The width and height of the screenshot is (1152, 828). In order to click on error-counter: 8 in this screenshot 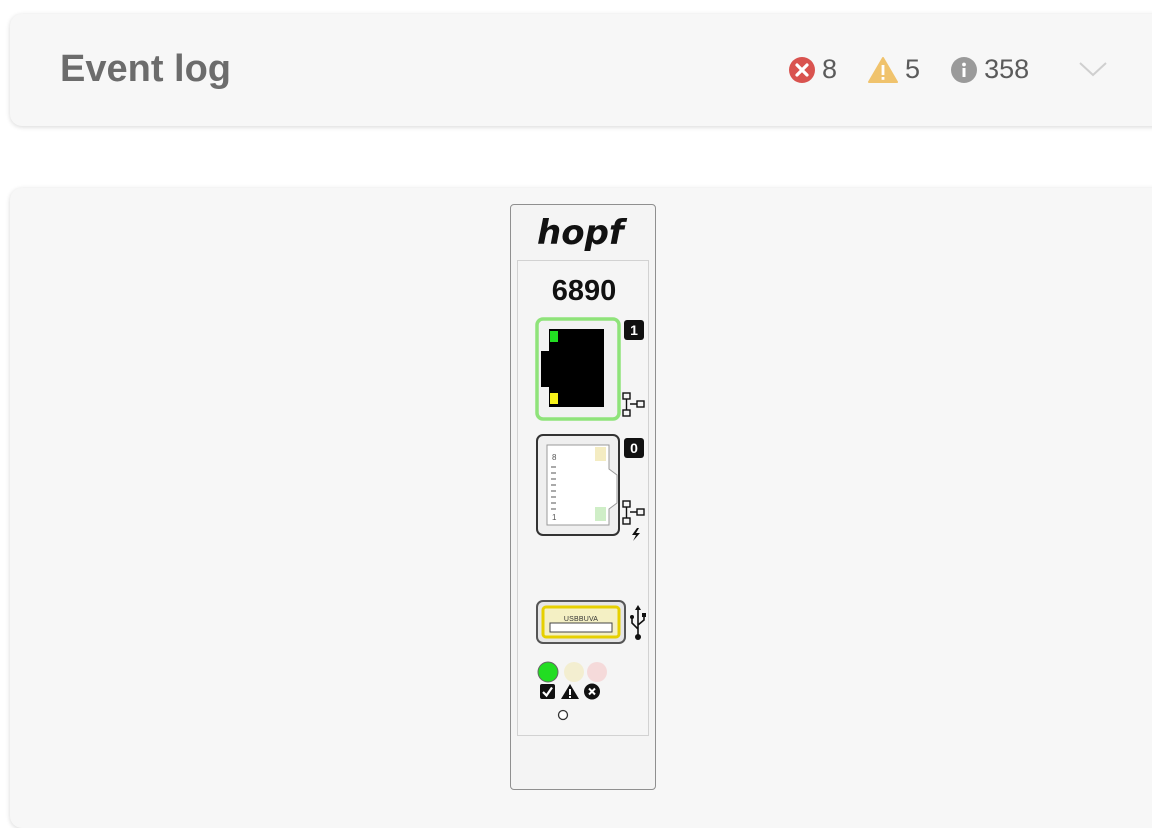, I will do `click(812, 69)`.